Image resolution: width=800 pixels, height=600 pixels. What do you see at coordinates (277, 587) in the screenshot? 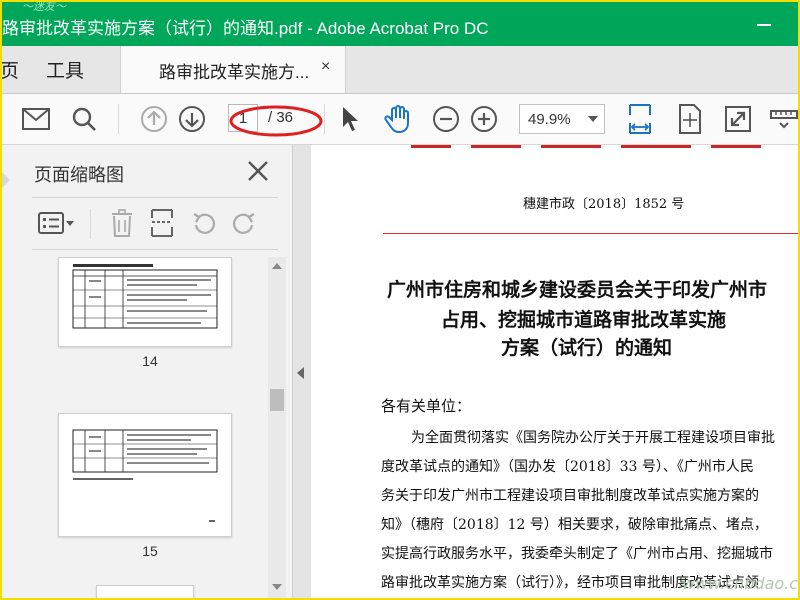
I see `scroll-down-arrow` at bounding box center [277, 587].